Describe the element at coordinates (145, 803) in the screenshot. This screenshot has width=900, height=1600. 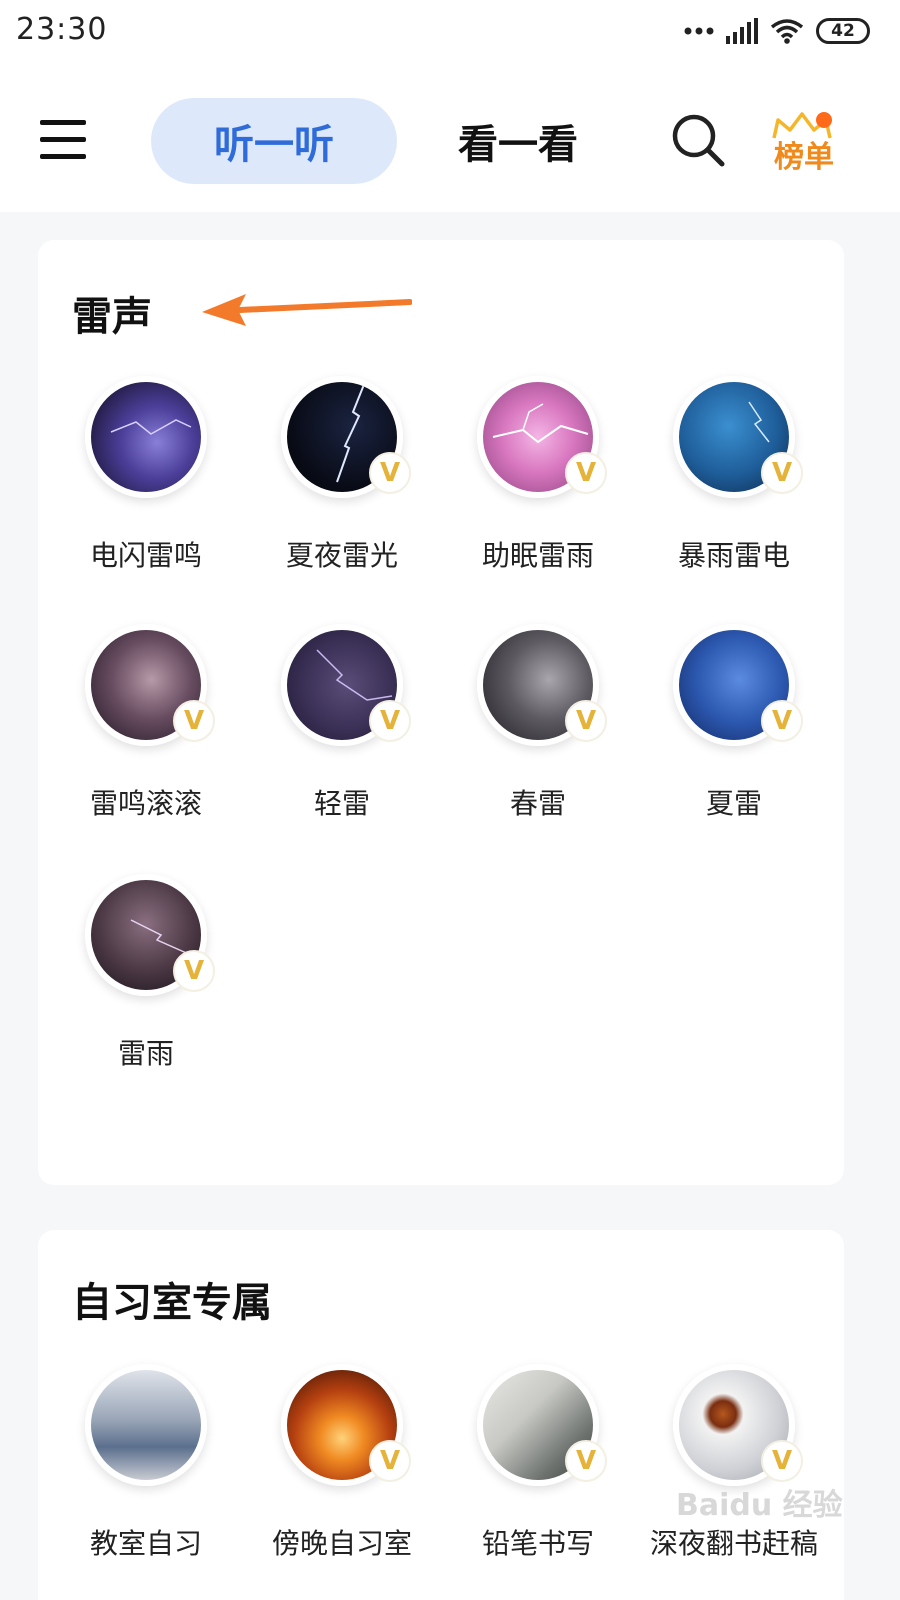
I see `sound-label: 雷鸣滚滚` at that location.